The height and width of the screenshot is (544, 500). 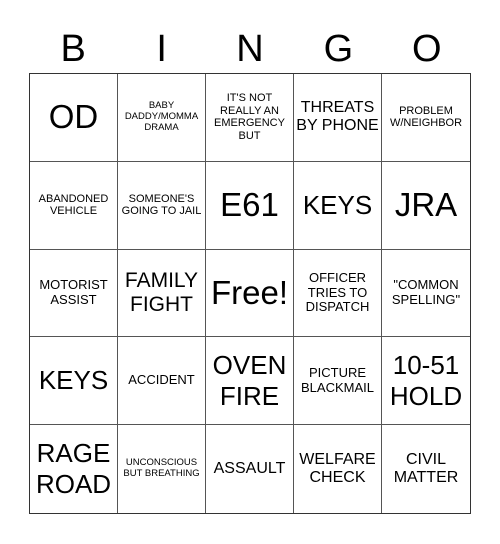 What do you see at coordinates (338, 469) in the screenshot?
I see `bingo-cell: WELFARE CHECK` at bounding box center [338, 469].